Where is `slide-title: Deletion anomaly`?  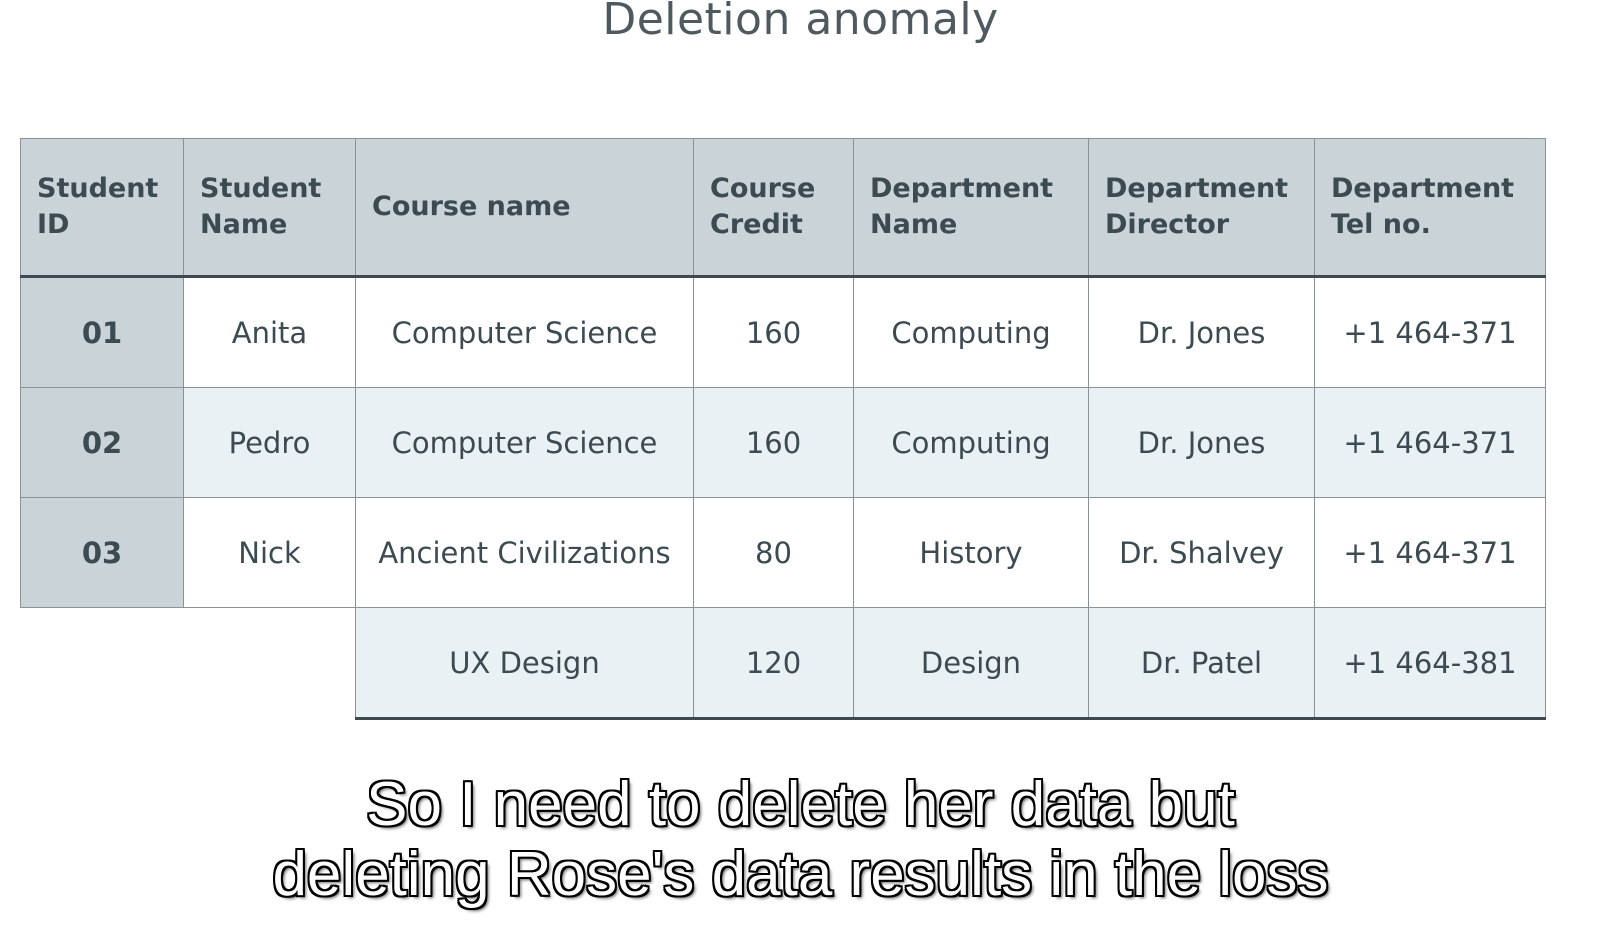
slide-title: Deletion anomaly is located at coordinates (800, 22).